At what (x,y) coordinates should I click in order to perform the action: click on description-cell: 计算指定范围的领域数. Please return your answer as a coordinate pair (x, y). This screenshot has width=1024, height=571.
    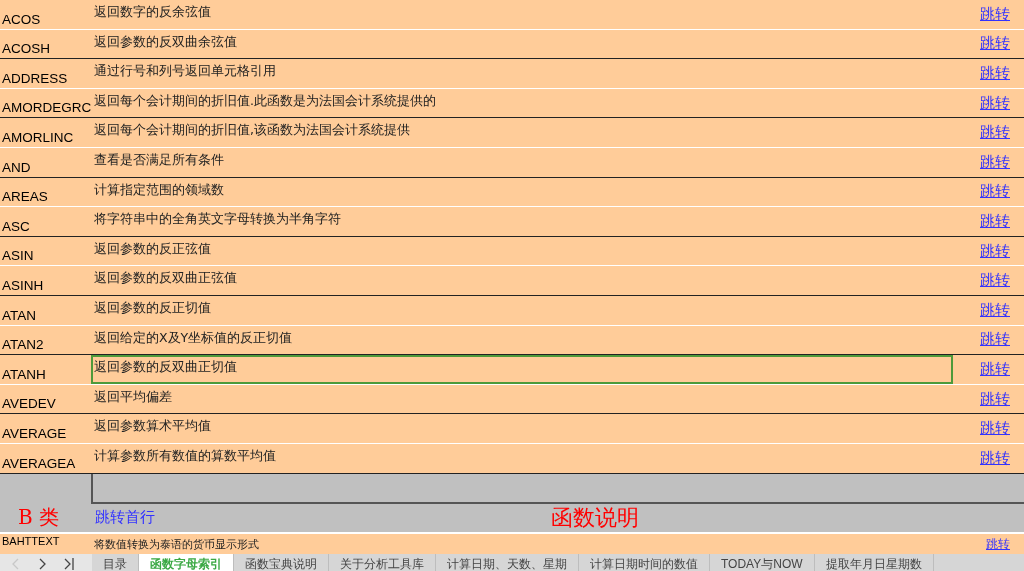
    Looking at the image, I should click on (522, 192).